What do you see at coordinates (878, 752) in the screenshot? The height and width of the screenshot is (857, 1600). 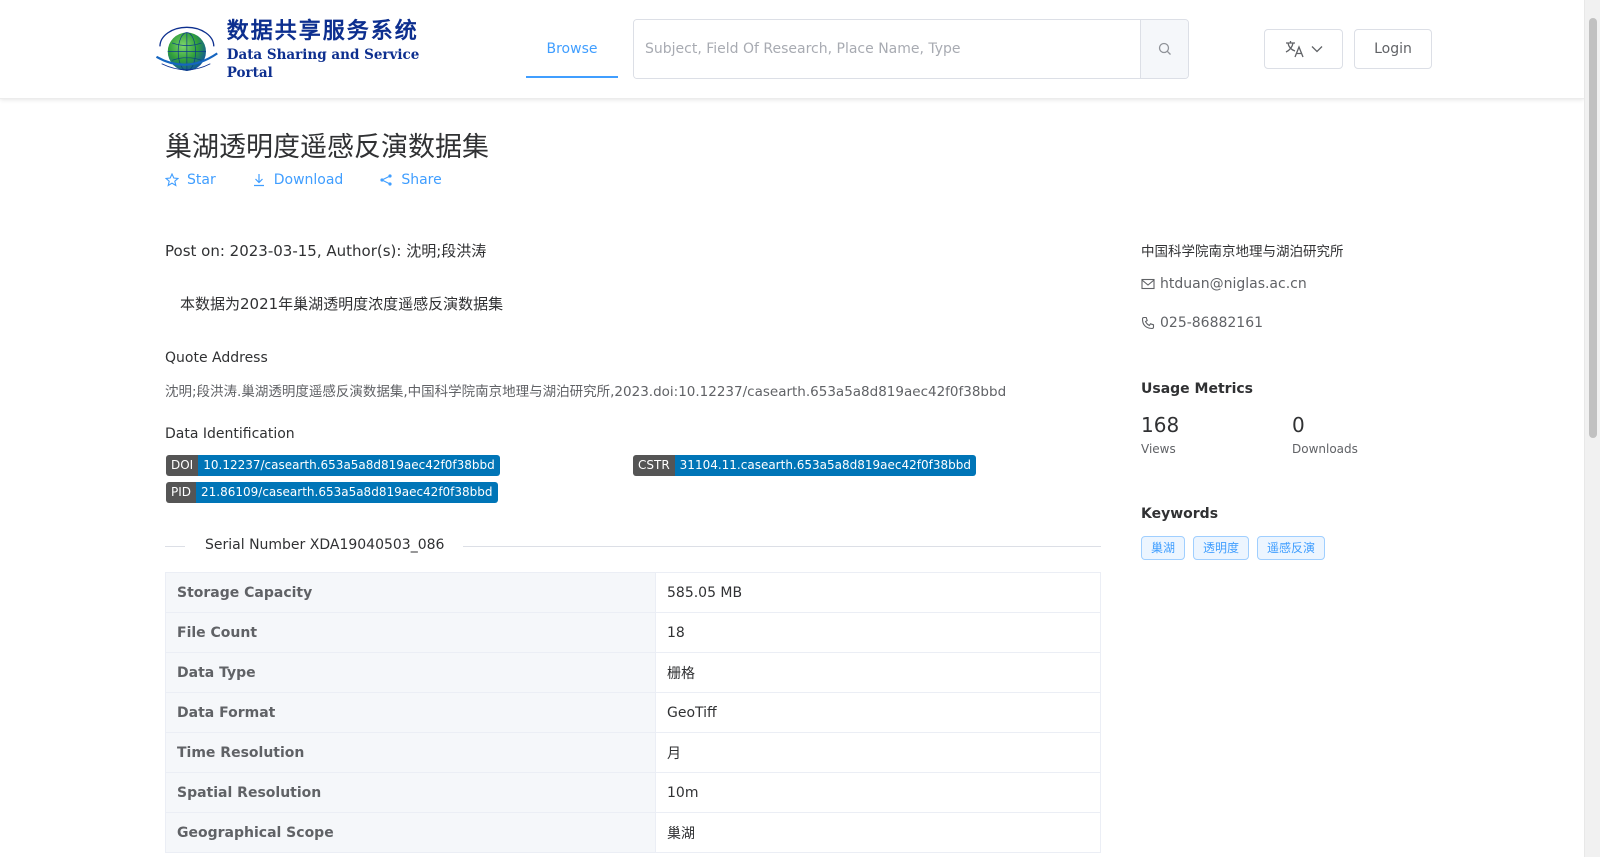 I see `table-row-value: 月` at bounding box center [878, 752].